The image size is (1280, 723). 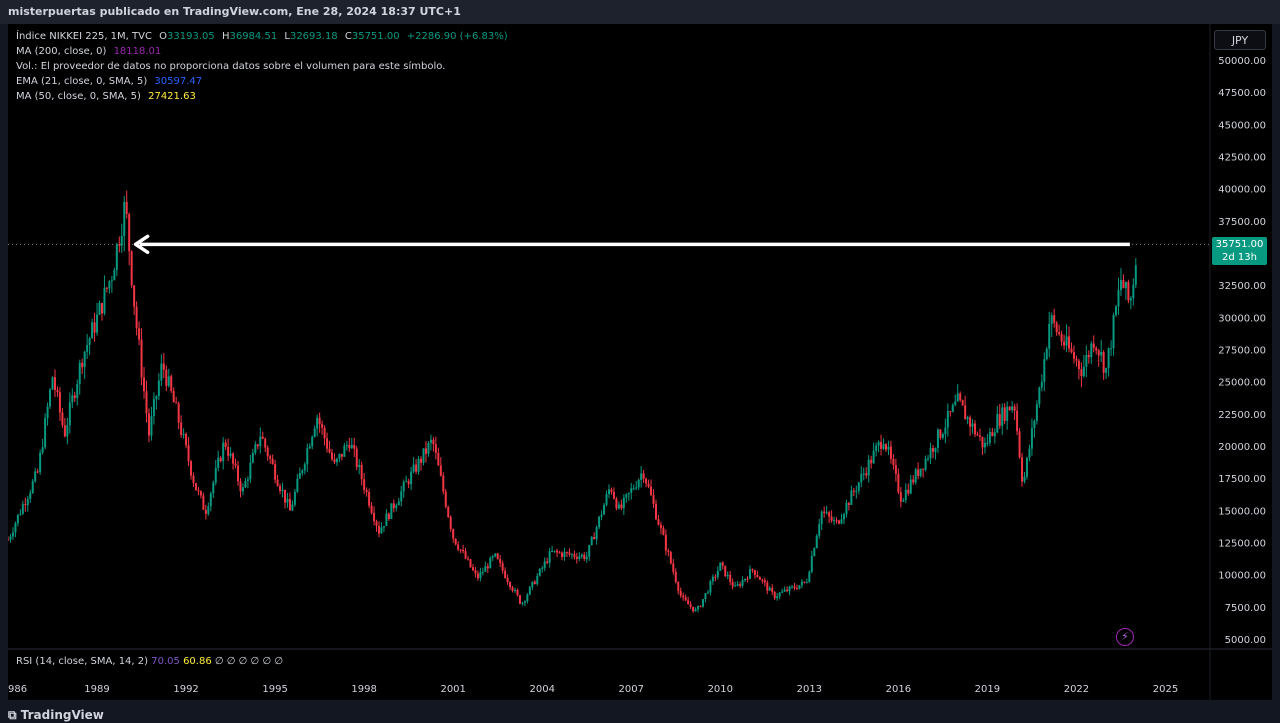 I want to click on x-tick-label: 1995, so click(x=274, y=689).